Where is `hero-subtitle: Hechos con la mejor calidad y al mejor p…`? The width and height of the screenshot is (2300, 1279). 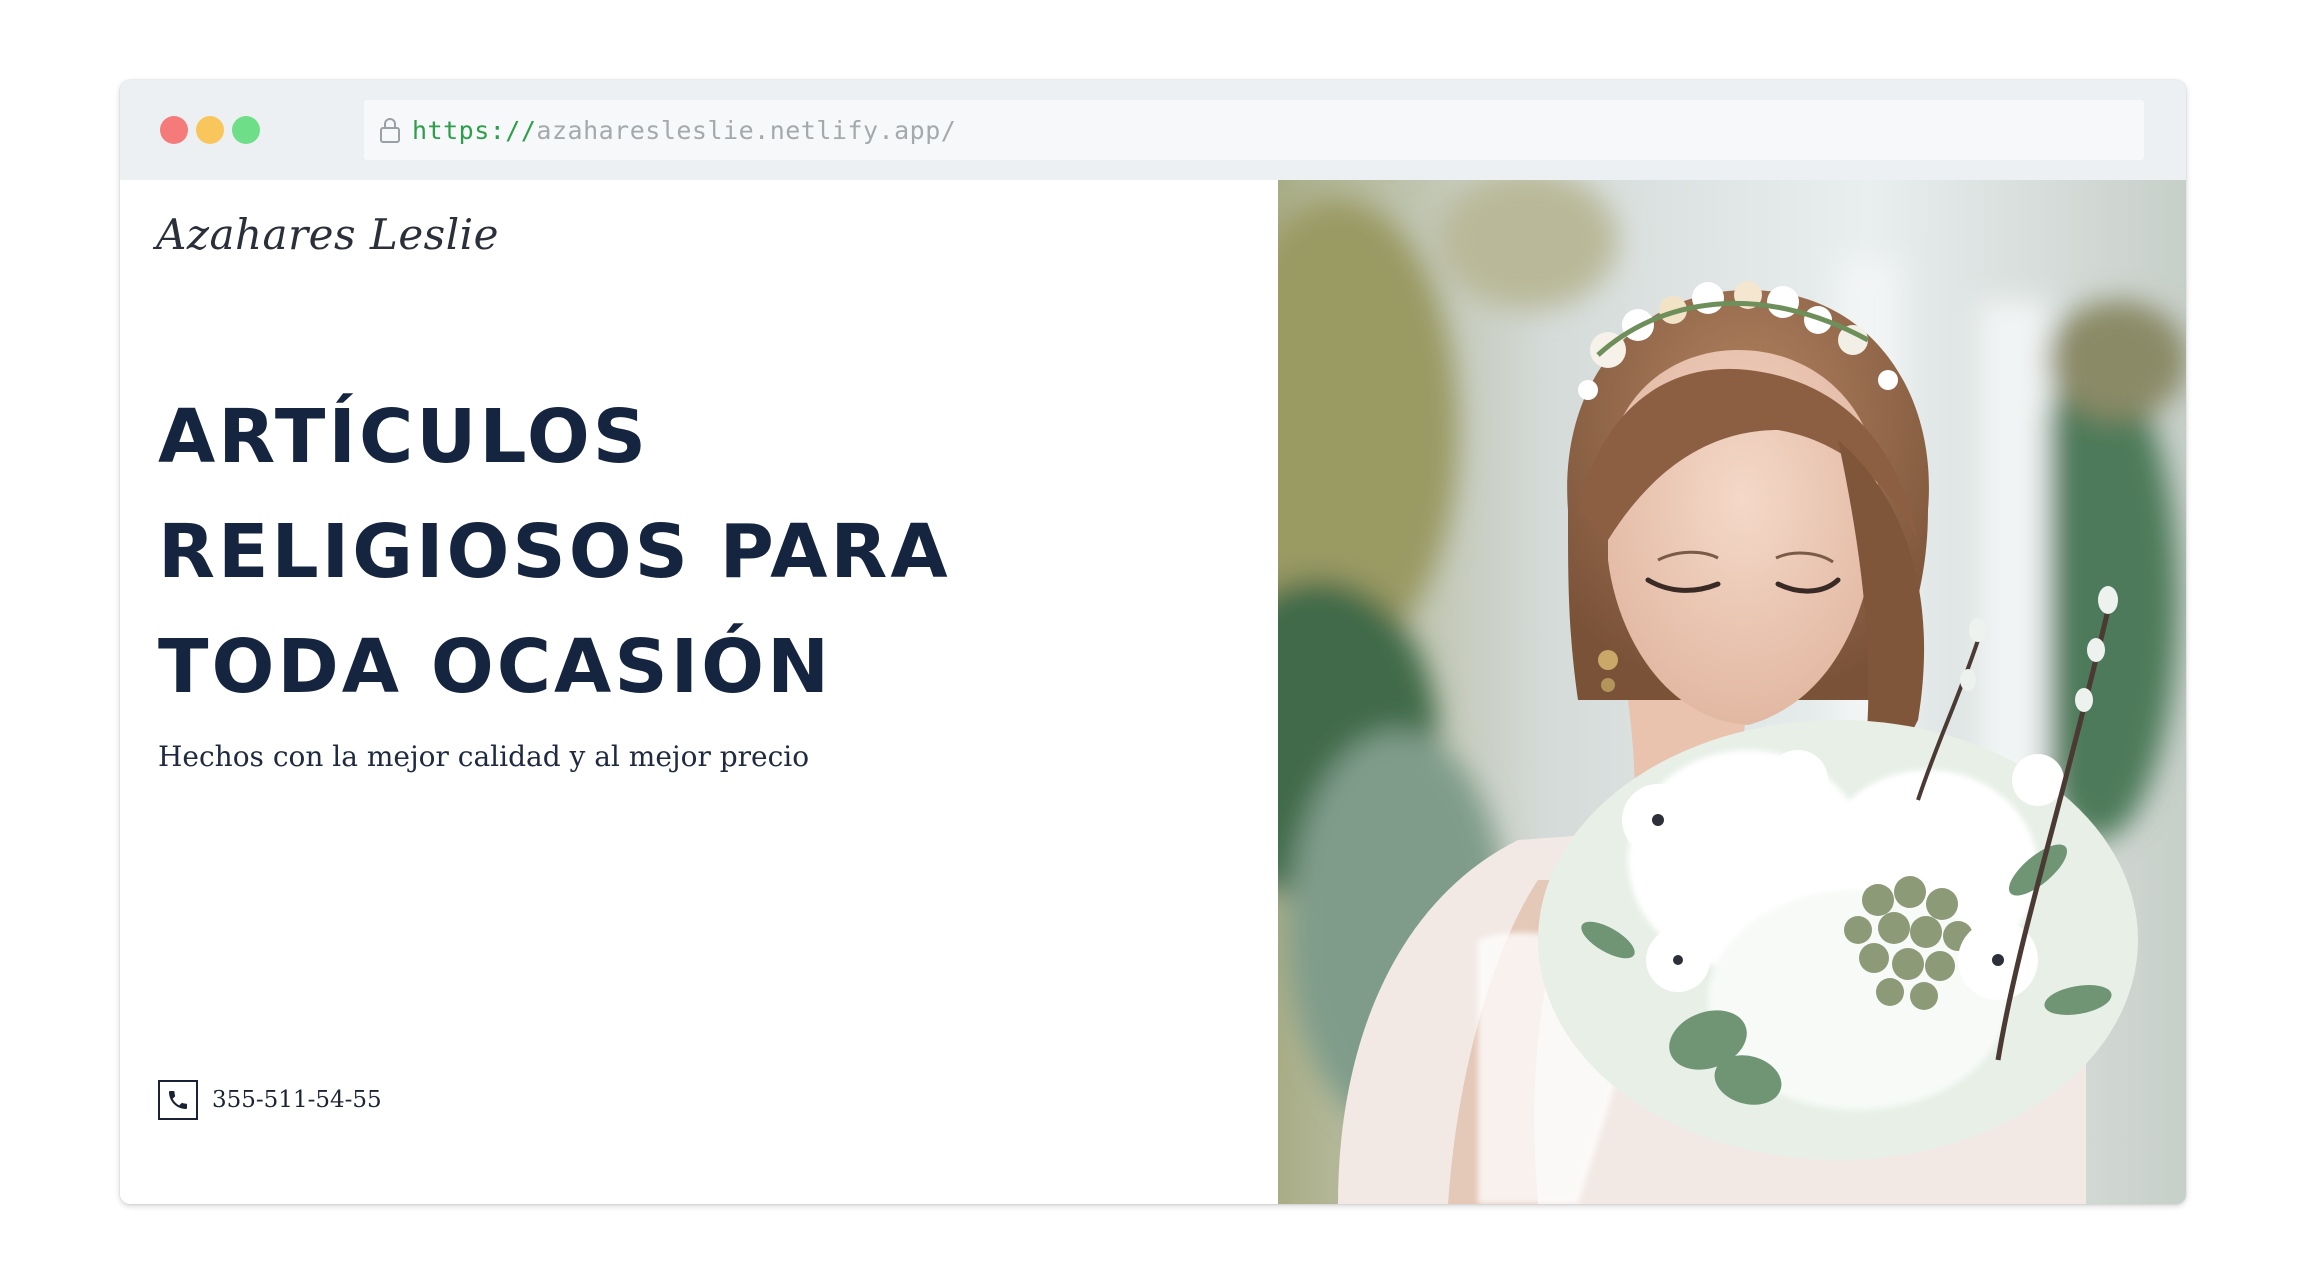
hero-subtitle: Hechos con la mejor calidad y al mejor p… is located at coordinates (484, 756).